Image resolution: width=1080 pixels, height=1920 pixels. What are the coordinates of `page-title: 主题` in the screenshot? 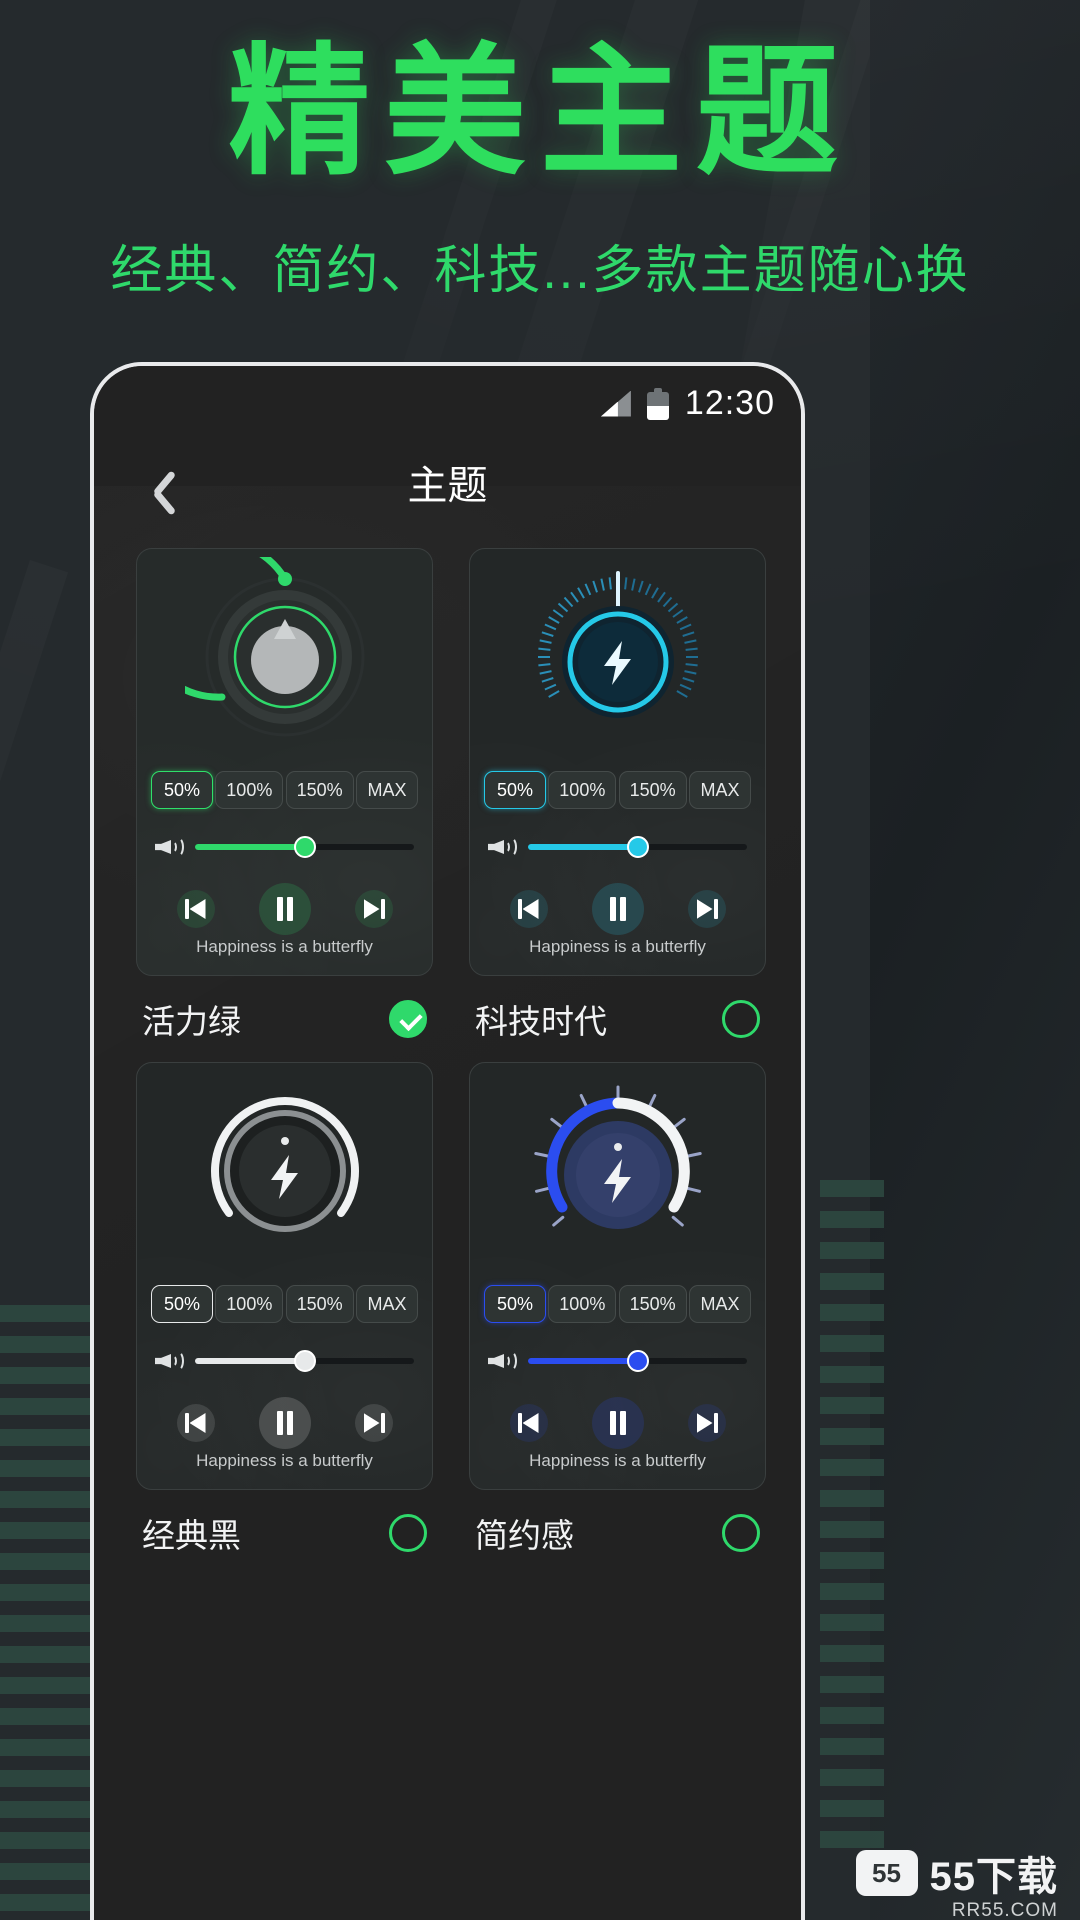 It's located at (447, 486).